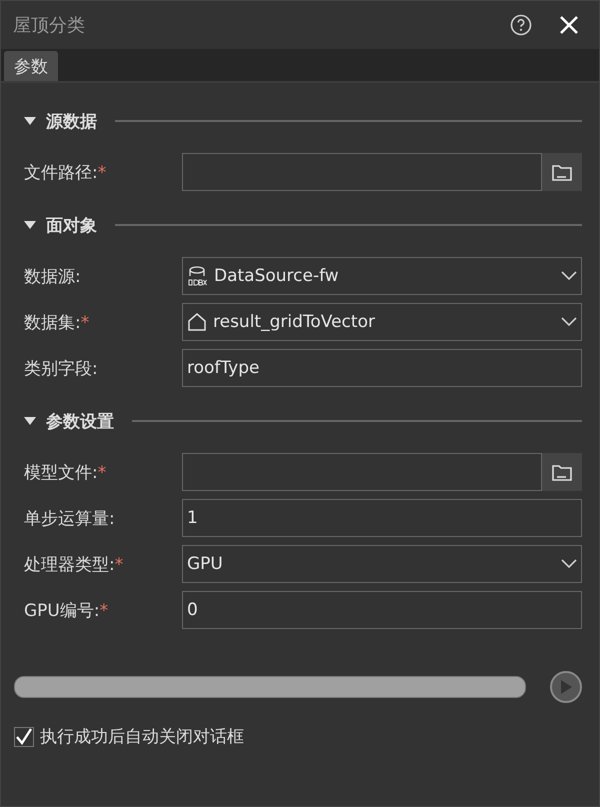  What do you see at coordinates (142, 737) in the screenshot?
I see `checkbox-label: 执行成功后自动关闭对话框` at bounding box center [142, 737].